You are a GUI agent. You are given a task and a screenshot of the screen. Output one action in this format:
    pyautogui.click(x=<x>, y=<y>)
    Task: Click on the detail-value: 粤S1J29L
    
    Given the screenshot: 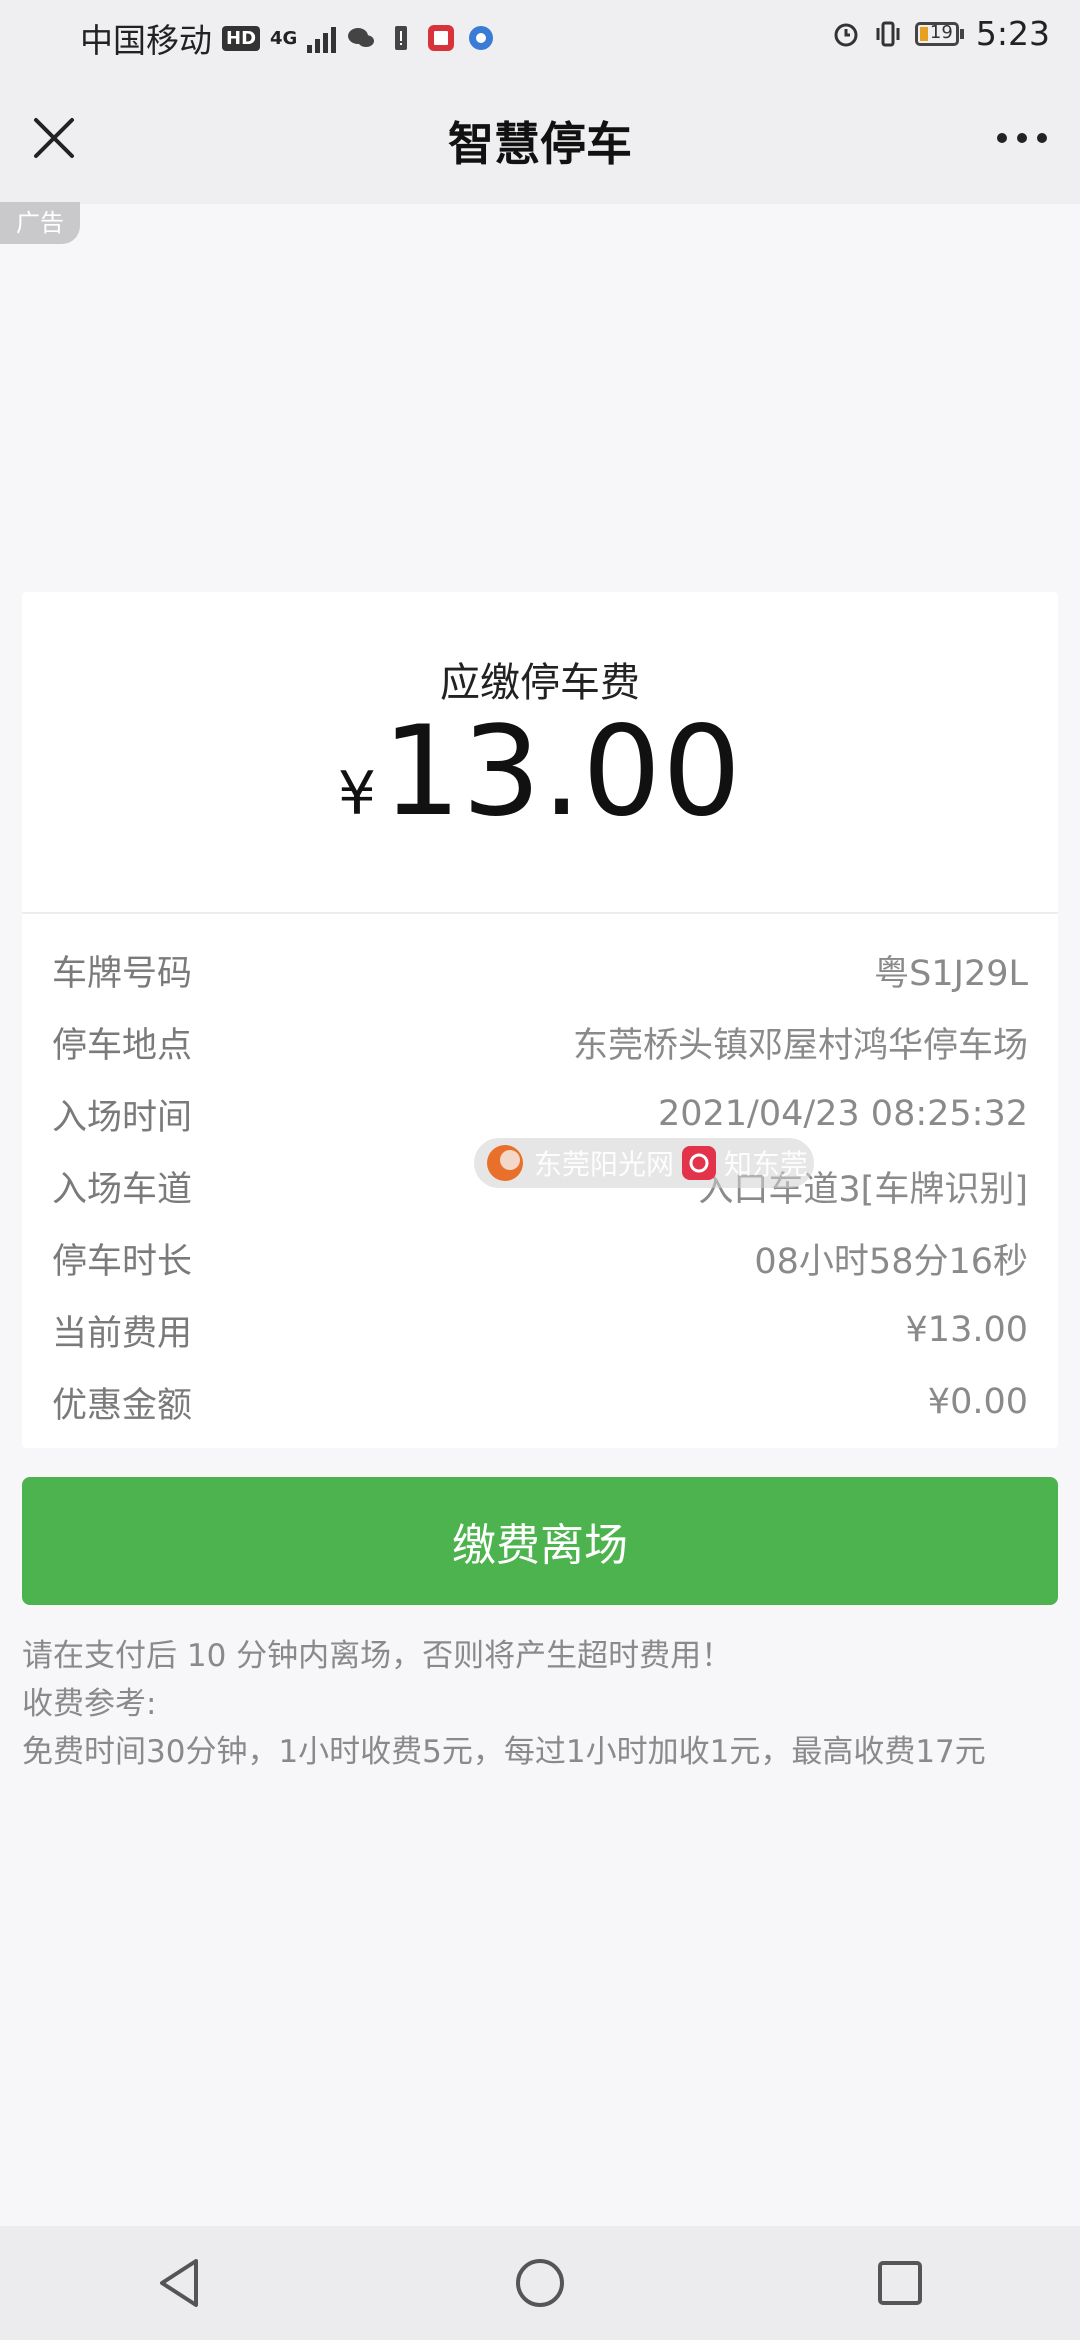 What is the action you would take?
    pyautogui.click(x=951, y=973)
    